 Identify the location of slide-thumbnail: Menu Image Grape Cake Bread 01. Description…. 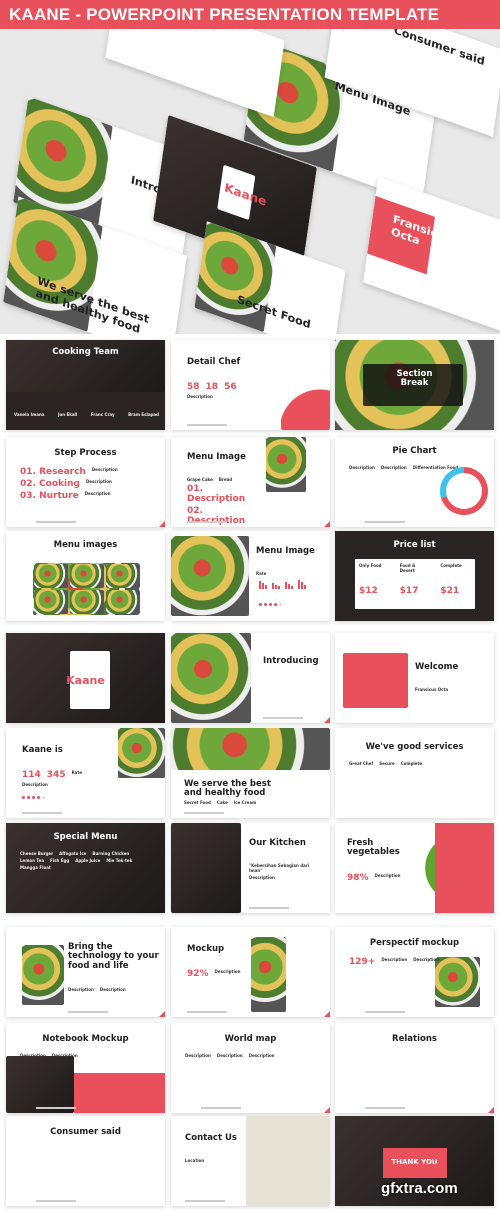
(250, 482).